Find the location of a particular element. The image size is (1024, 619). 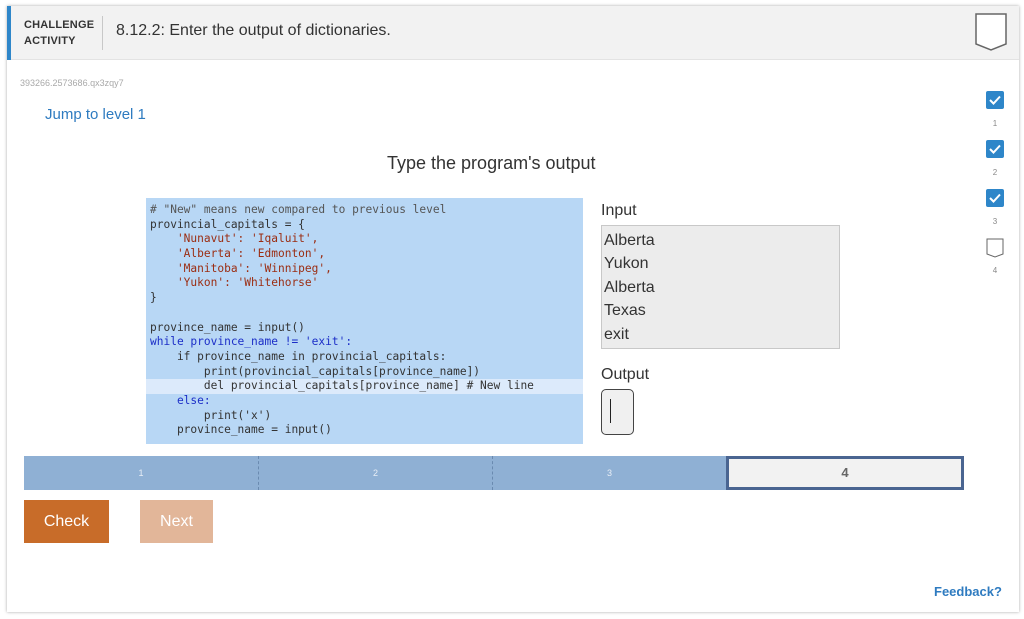

level-checklist: 1 2 3 4 is located at coordinates (996, 189).